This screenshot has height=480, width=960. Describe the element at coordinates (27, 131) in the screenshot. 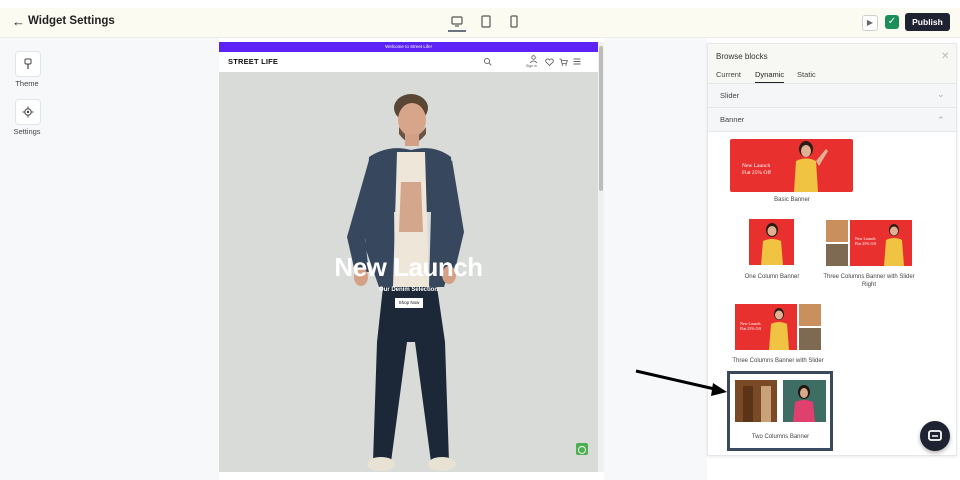

I see `settings-label: Settings` at that location.